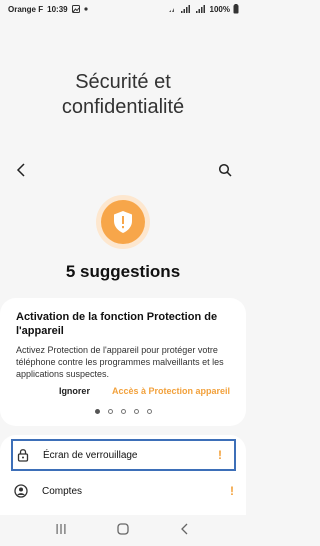 The image size is (320, 546). Describe the element at coordinates (186, 9) in the screenshot. I see `4g-signal-icon` at that location.